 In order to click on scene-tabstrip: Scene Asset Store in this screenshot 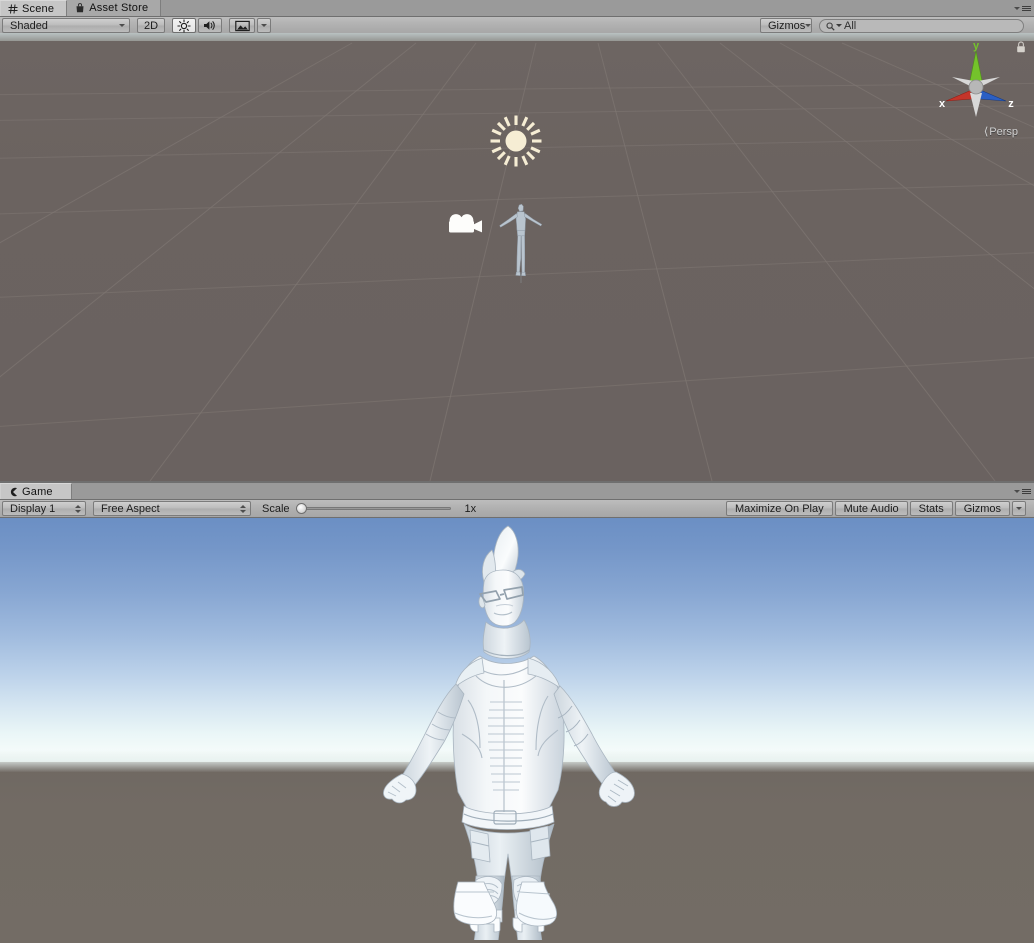, I will do `click(517, 8)`.